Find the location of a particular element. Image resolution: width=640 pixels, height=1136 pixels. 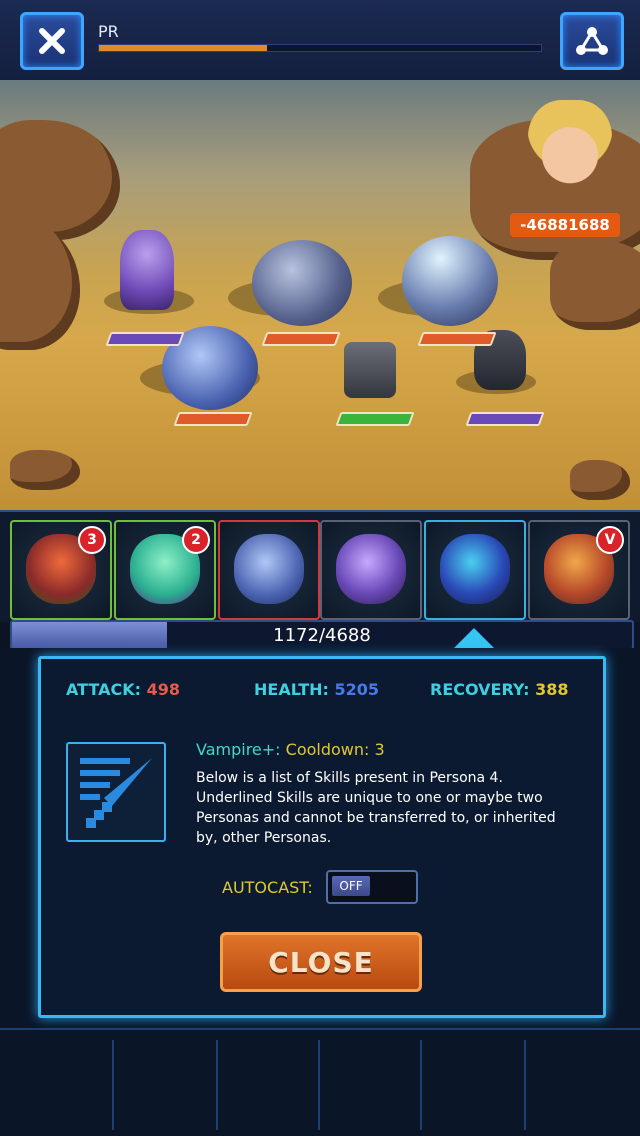

notification-badge: V is located at coordinates (610, 540).